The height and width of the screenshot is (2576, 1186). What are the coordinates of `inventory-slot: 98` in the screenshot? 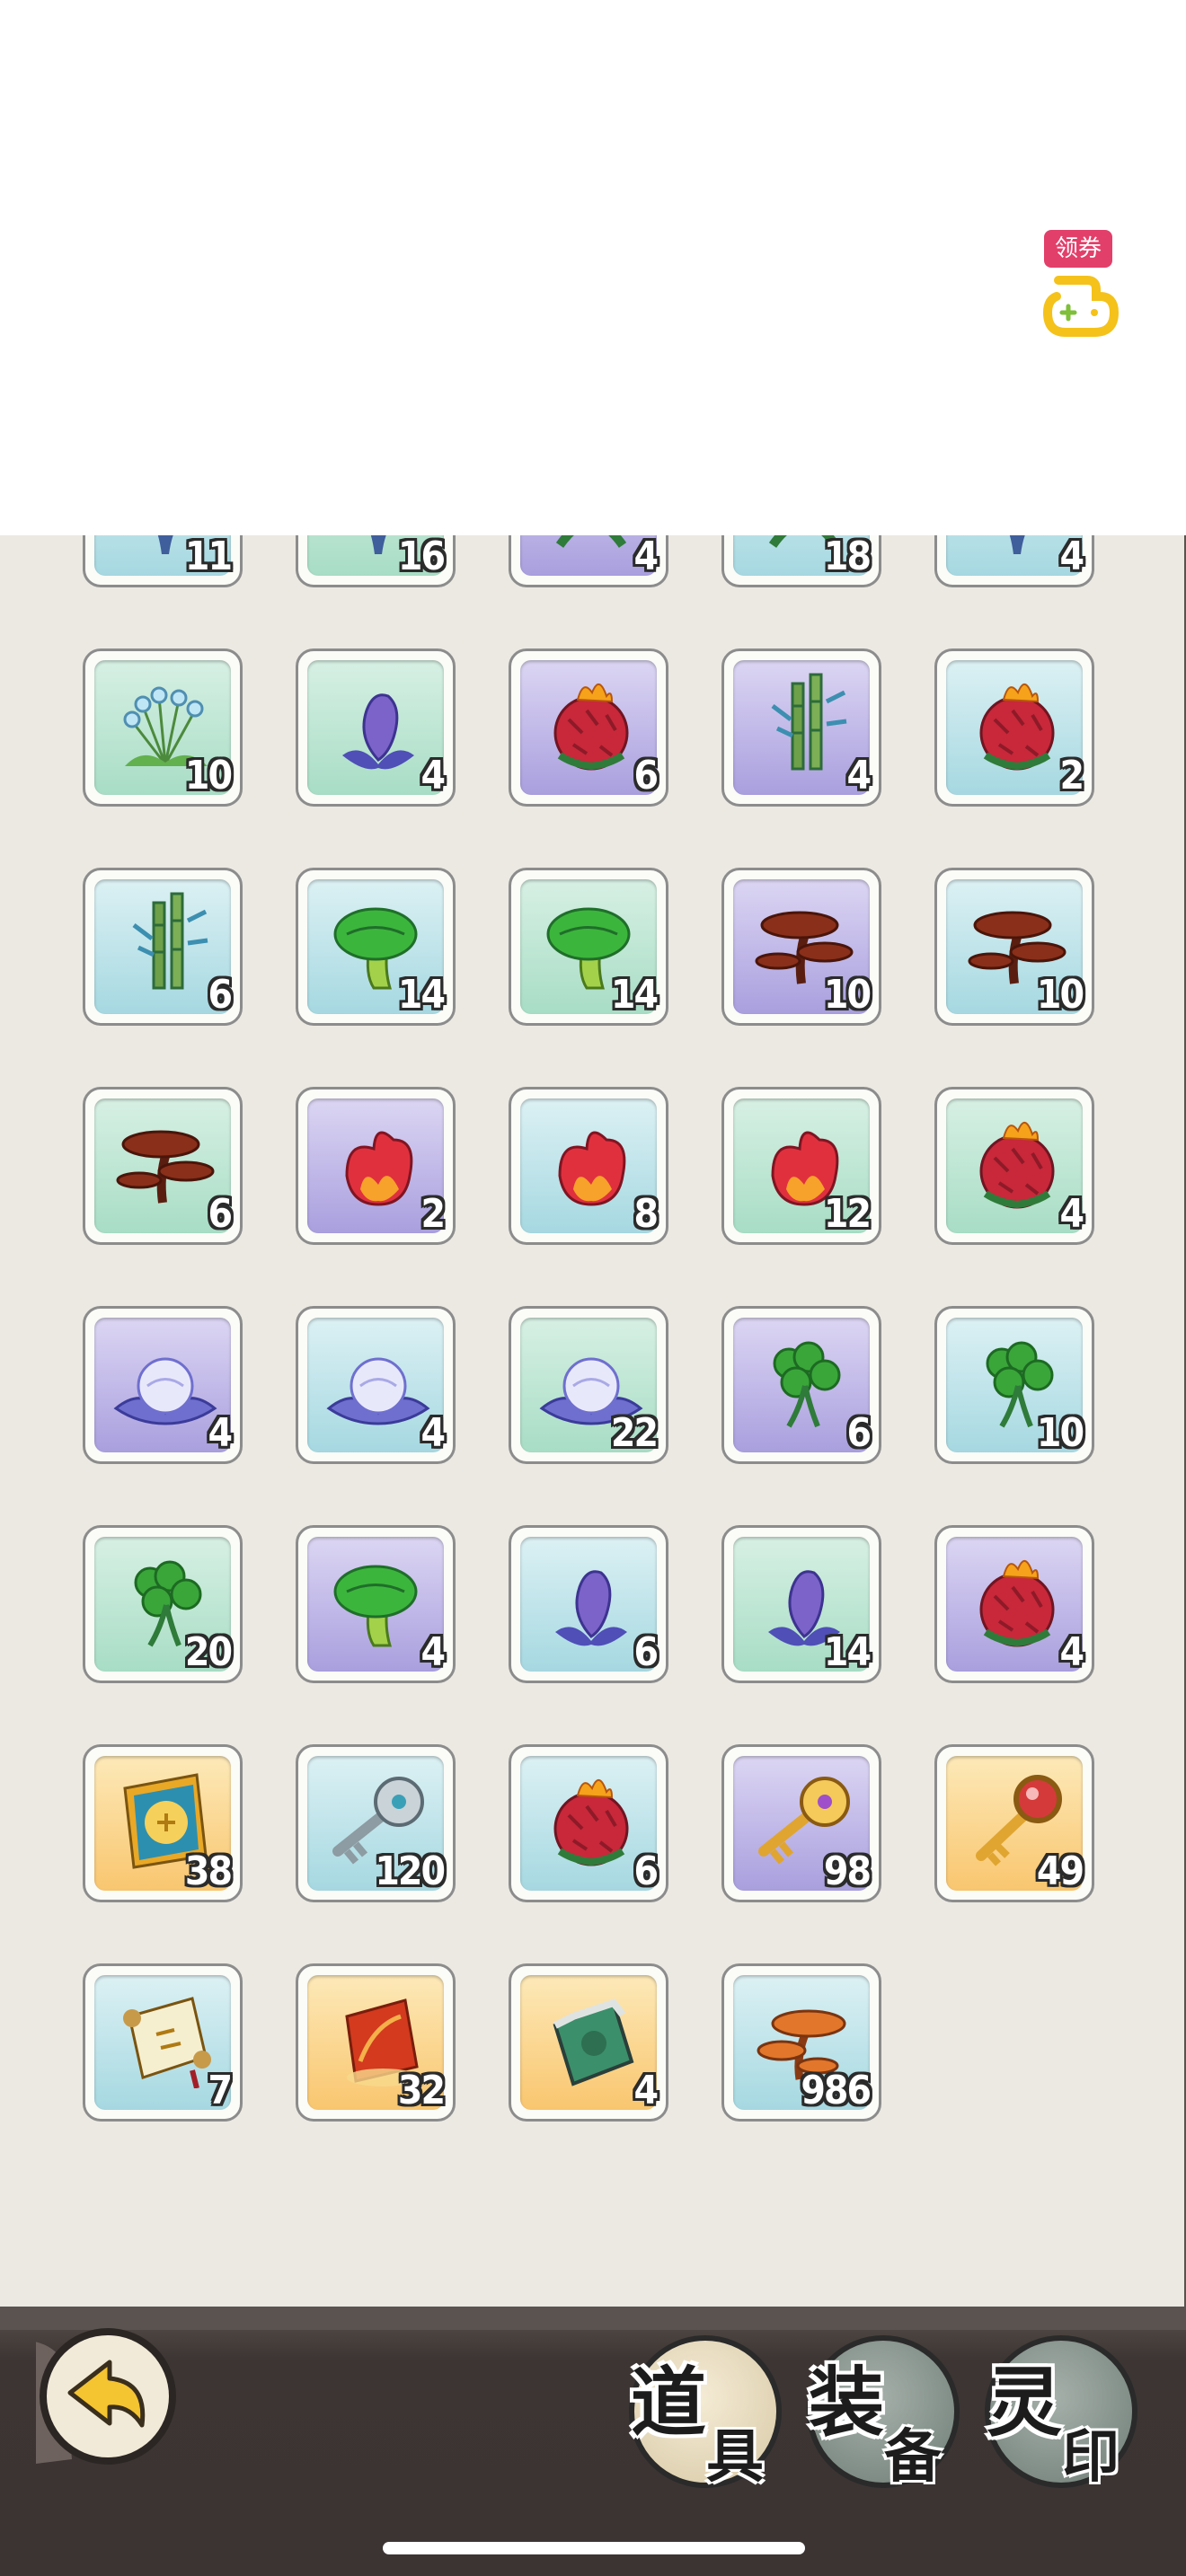 It's located at (801, 1823).